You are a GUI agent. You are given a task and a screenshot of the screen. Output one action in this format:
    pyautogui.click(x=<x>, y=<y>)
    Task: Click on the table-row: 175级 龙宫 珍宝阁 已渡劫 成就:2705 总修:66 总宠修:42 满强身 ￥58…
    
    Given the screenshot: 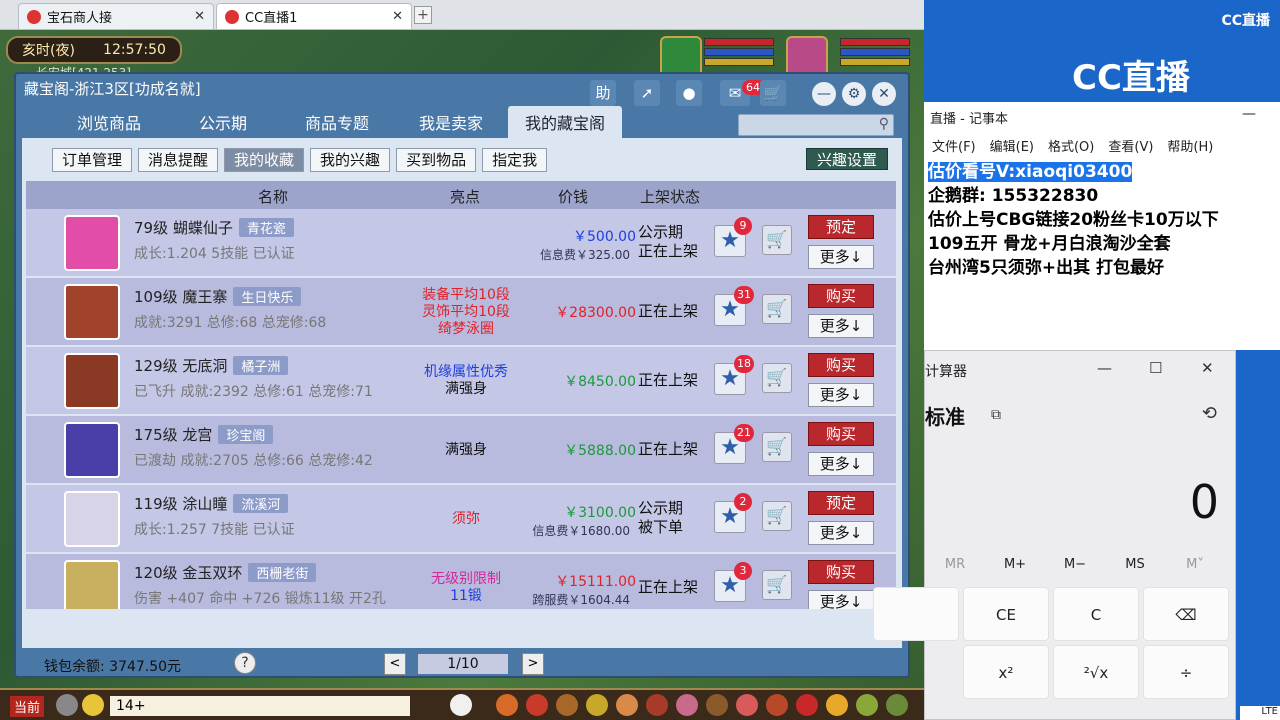 What is the action you would take?
    pyautogui.click(x=461, y=449)
    